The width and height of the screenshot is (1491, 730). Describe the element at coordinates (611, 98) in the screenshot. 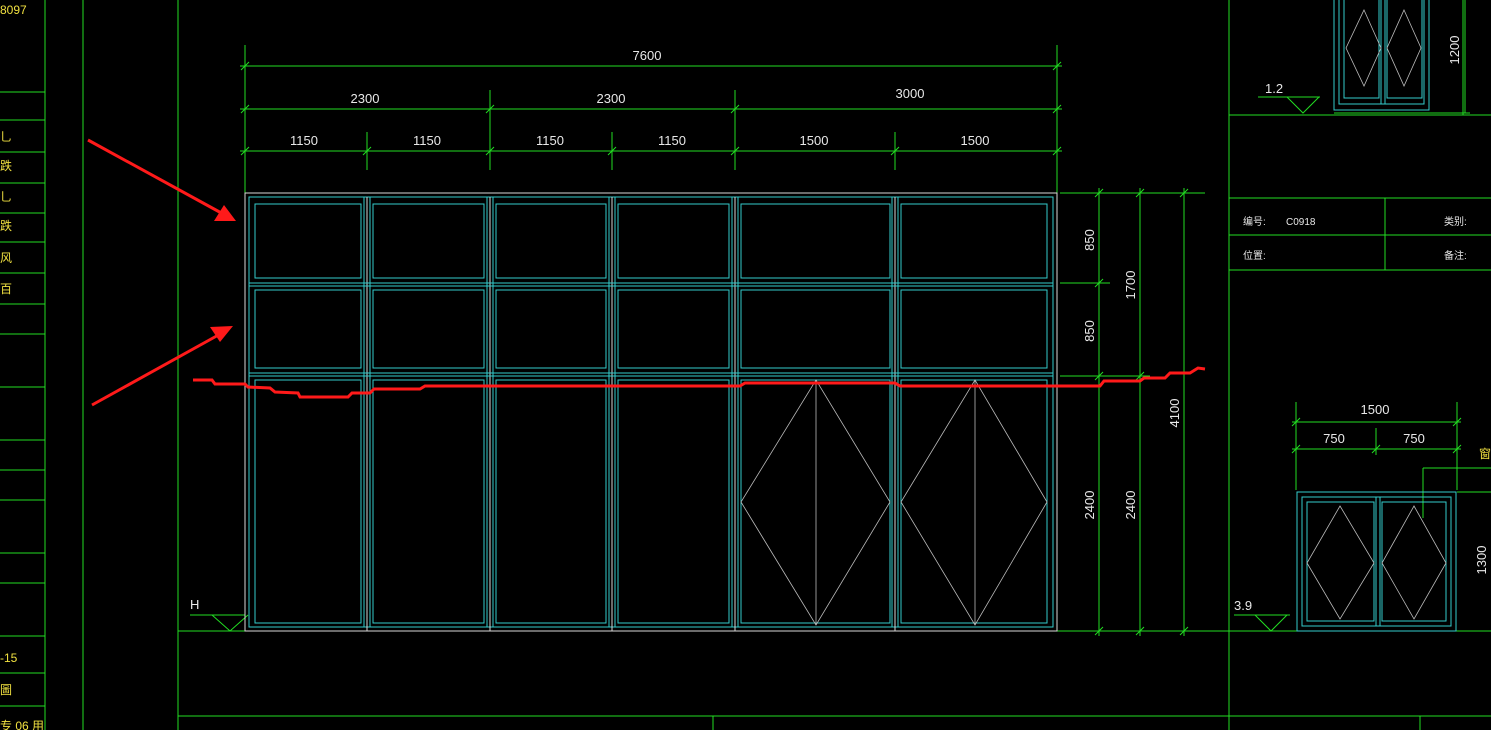

I see `dim-section-2: 2300` at that location.